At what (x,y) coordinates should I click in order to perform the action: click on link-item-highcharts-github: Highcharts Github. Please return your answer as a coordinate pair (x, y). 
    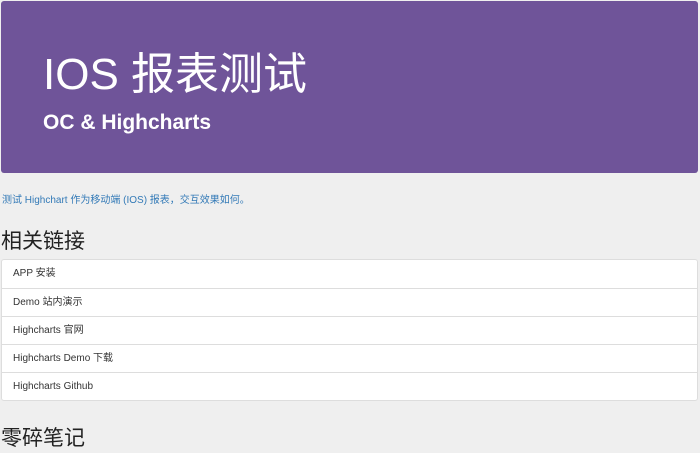
    Looking at the image, I should click on (349, 386).